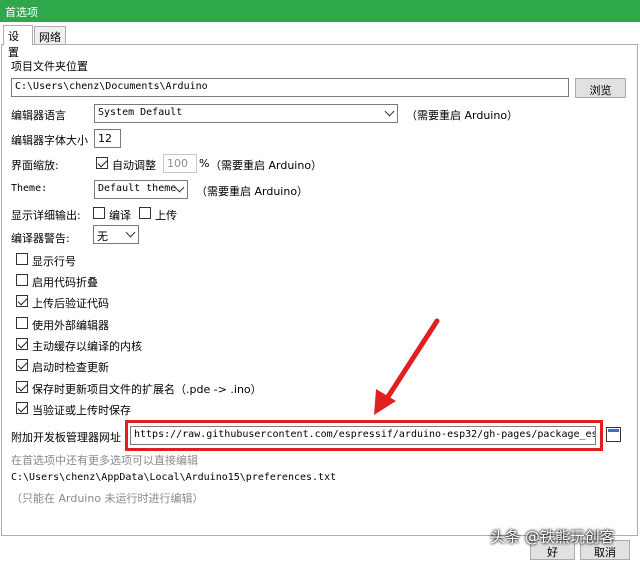  Describe the element at coordinates (65, 282) in the screenshot. I see `option-label: 启用代码折叠` at that location.